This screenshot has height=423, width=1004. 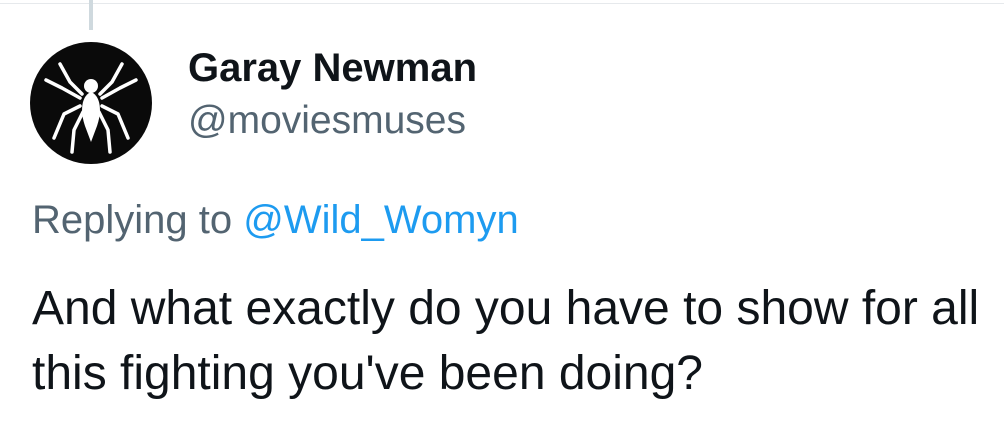 I want to click on avatar, so click(x=91, y=103).